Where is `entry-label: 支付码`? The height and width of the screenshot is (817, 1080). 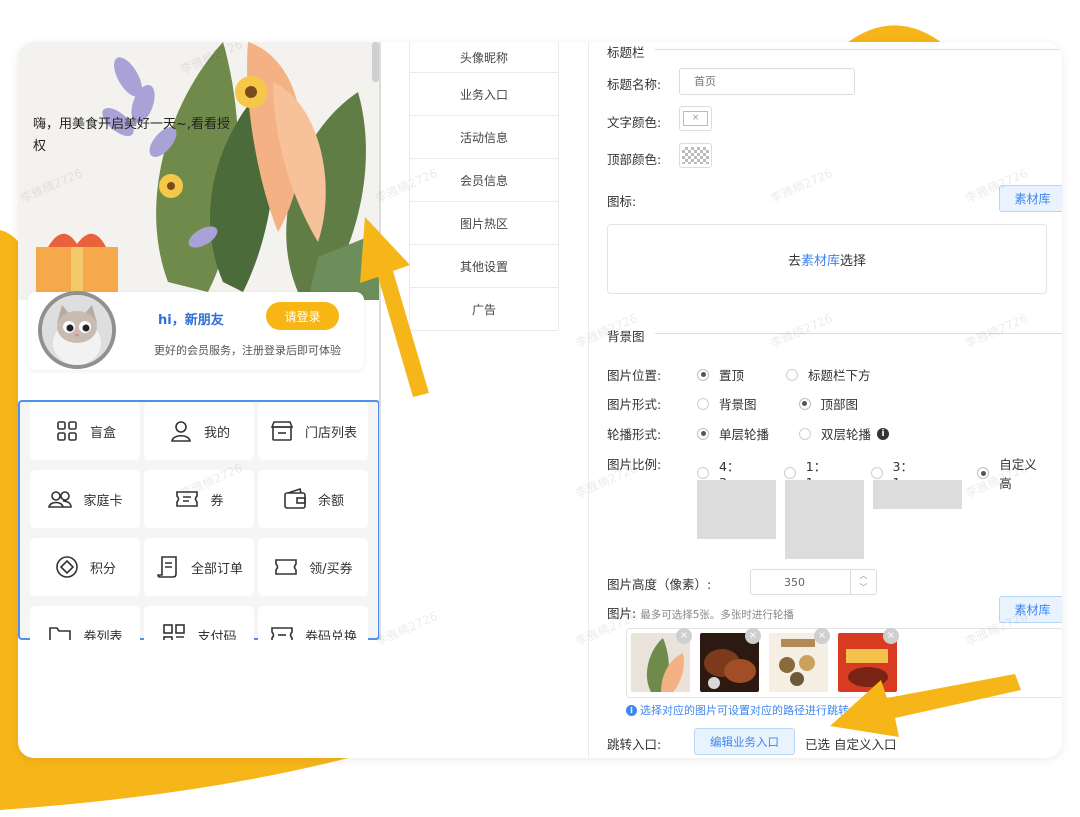
entry-label: 支付码 is located at coordinates (217, 635).